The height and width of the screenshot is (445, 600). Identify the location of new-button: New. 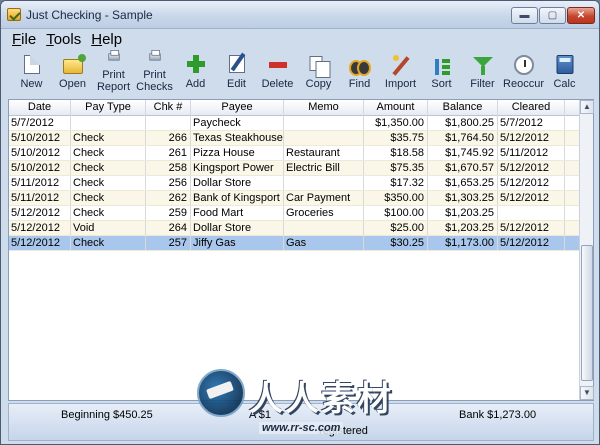
(31, 76).